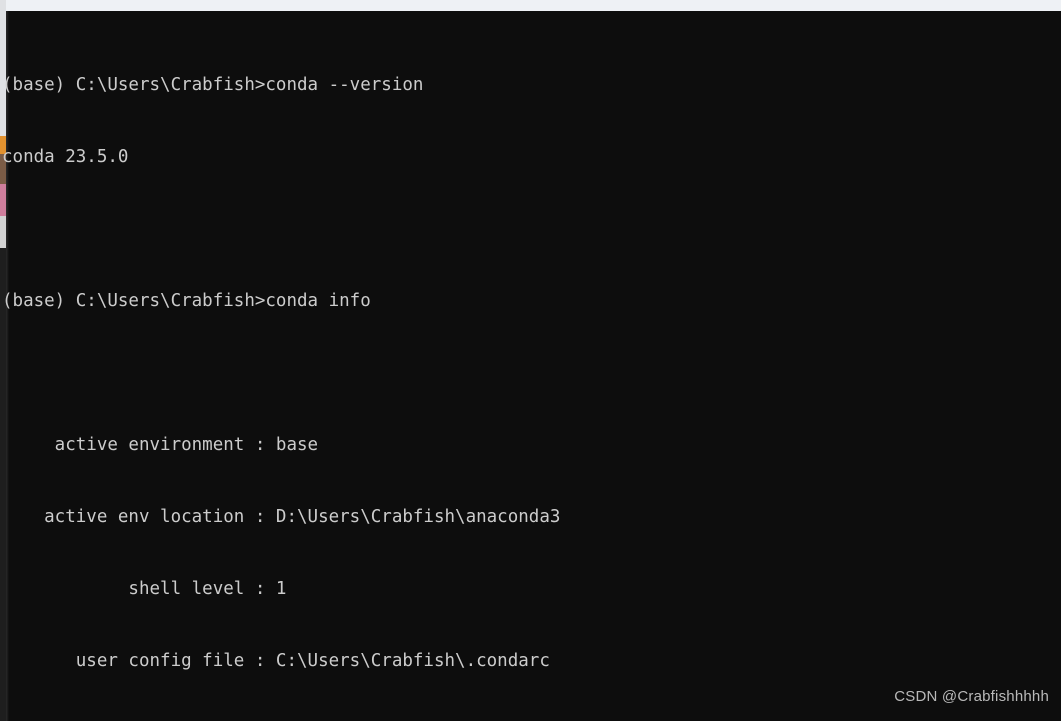 The height and width of the screenshot is (721, 1061). I want to click on console-line: (base) C:\Users\Crabfish>conda info, so click(186, 301).